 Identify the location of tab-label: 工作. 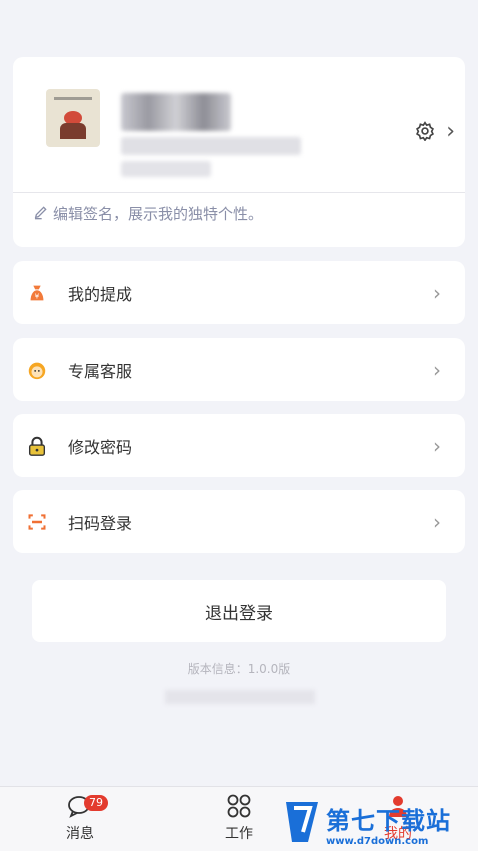
(239, 834).